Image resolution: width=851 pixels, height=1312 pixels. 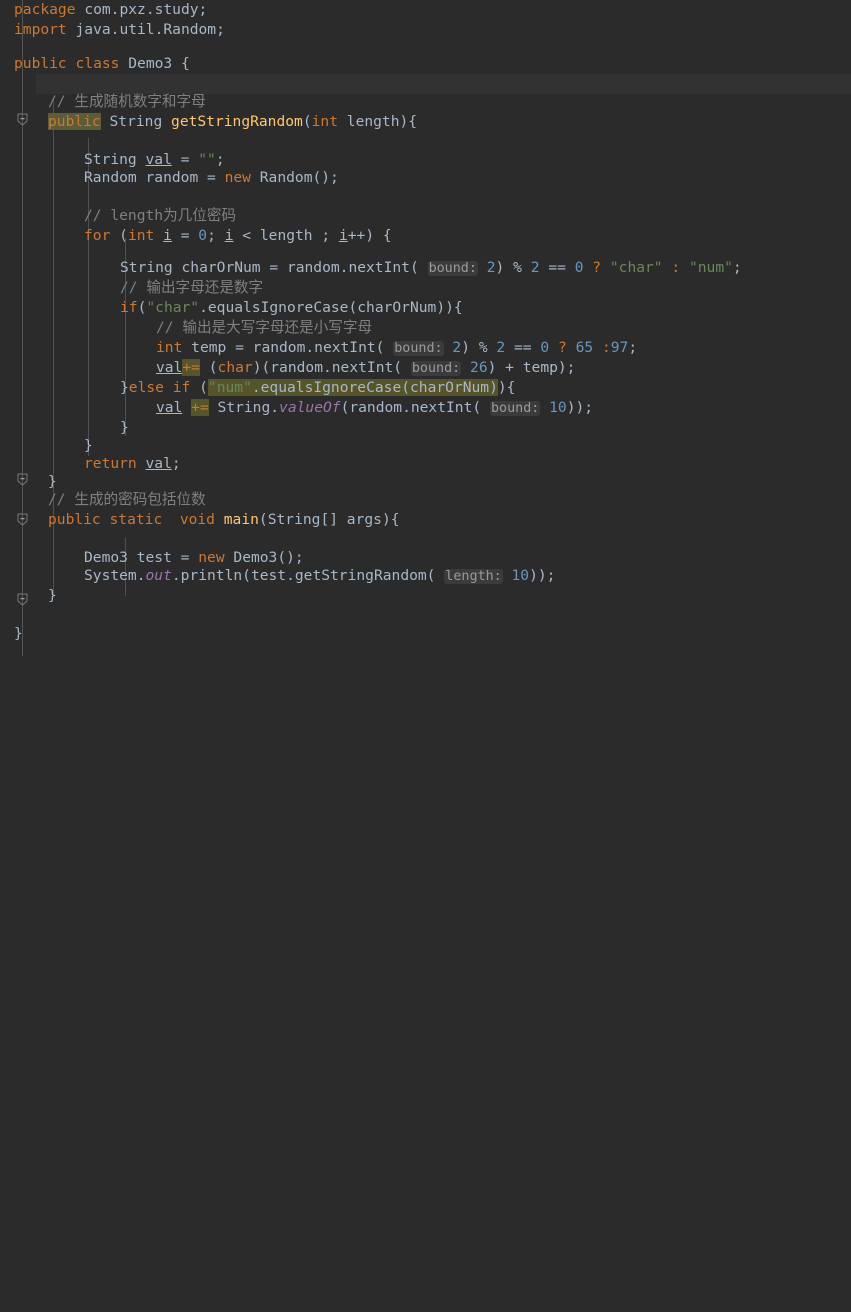 I want to click on code-line: // 生成随机数字和字母, so click(x=127, y=102).